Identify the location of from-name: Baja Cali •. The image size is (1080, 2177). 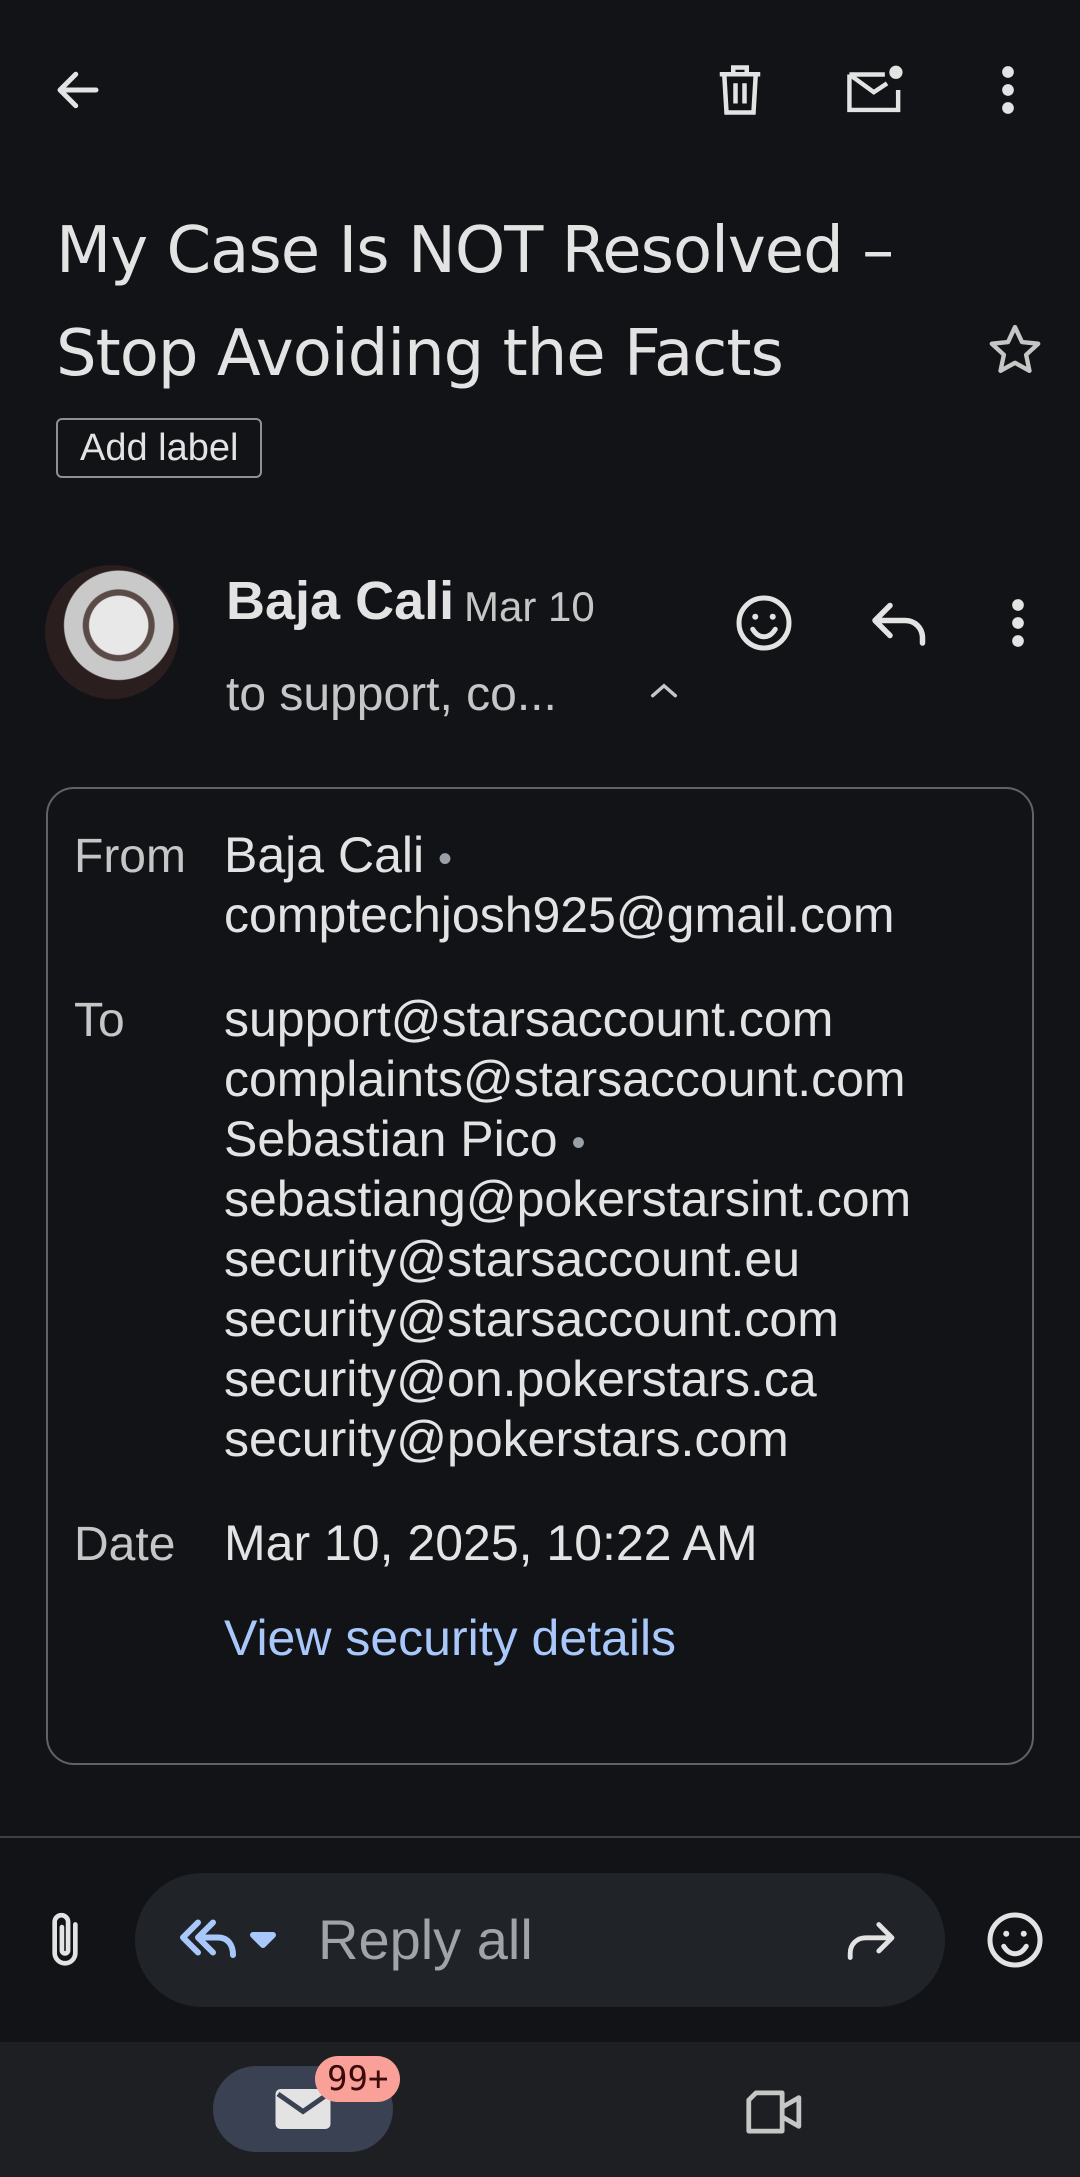
(338, 857).